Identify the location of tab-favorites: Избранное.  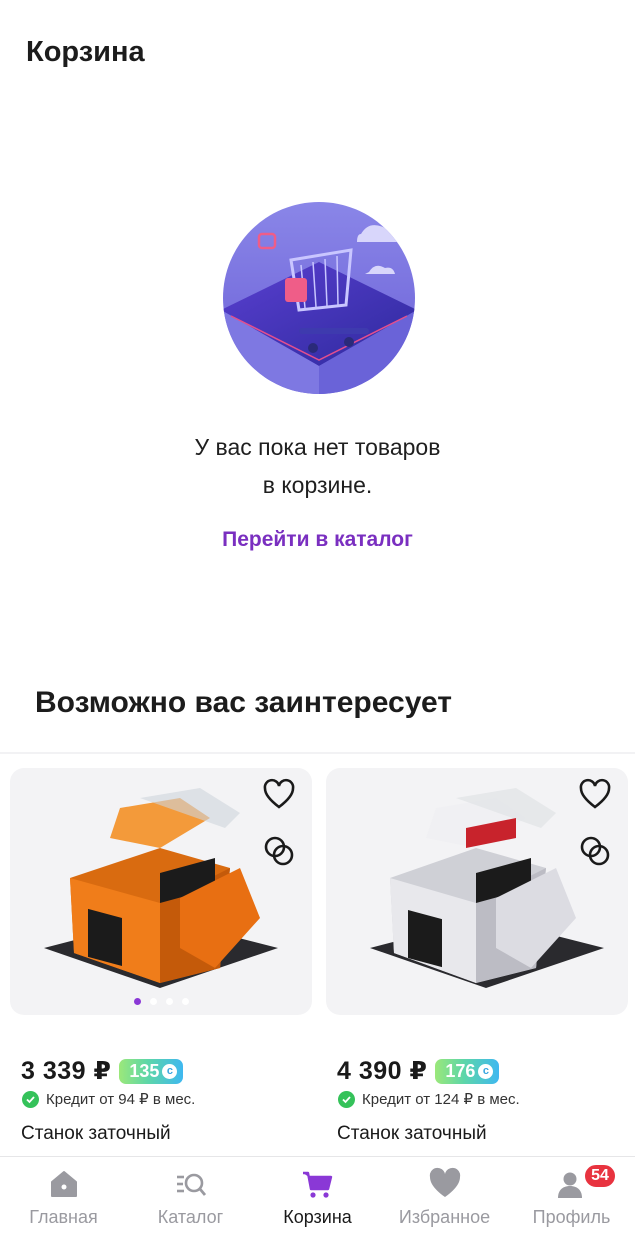
(444, 1208).